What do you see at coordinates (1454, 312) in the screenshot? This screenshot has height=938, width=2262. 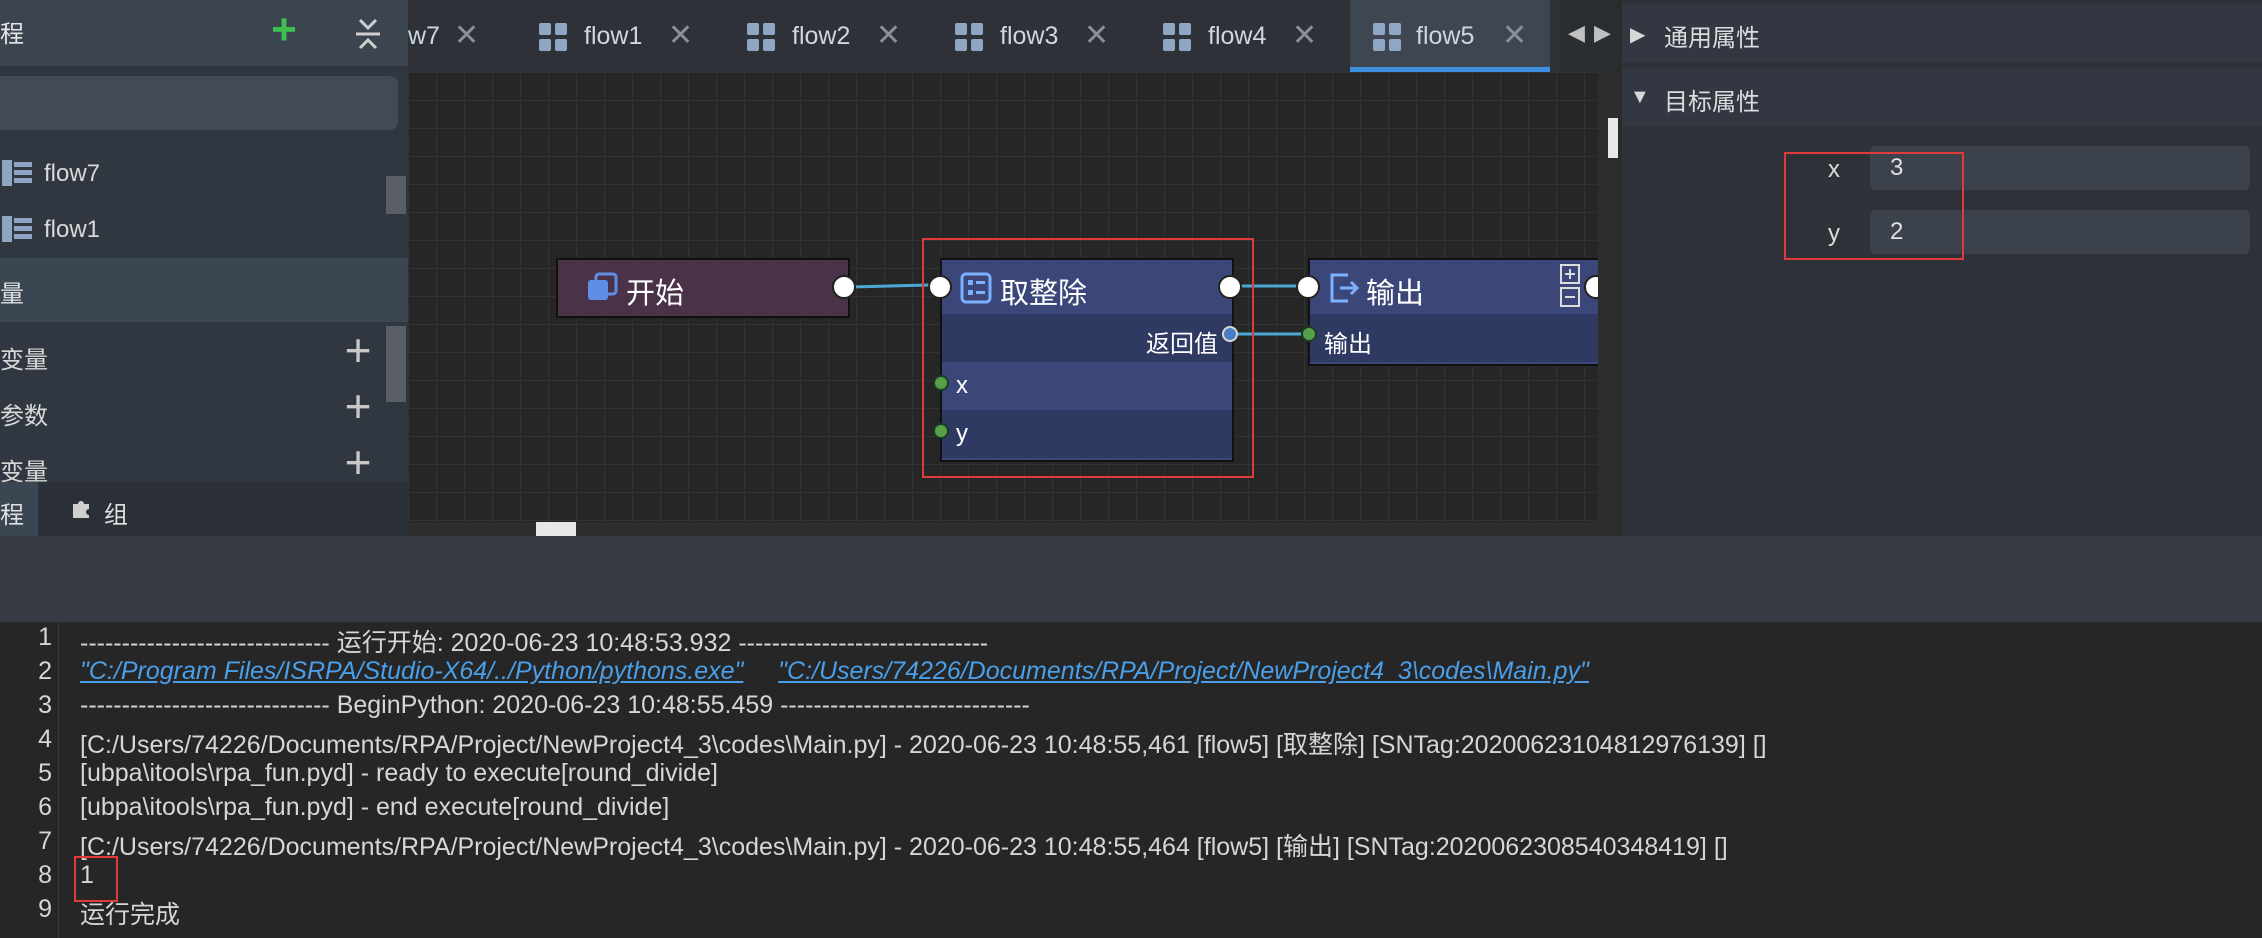 I see `node-output: 输出 输出` at bounding box center [1454, 312].